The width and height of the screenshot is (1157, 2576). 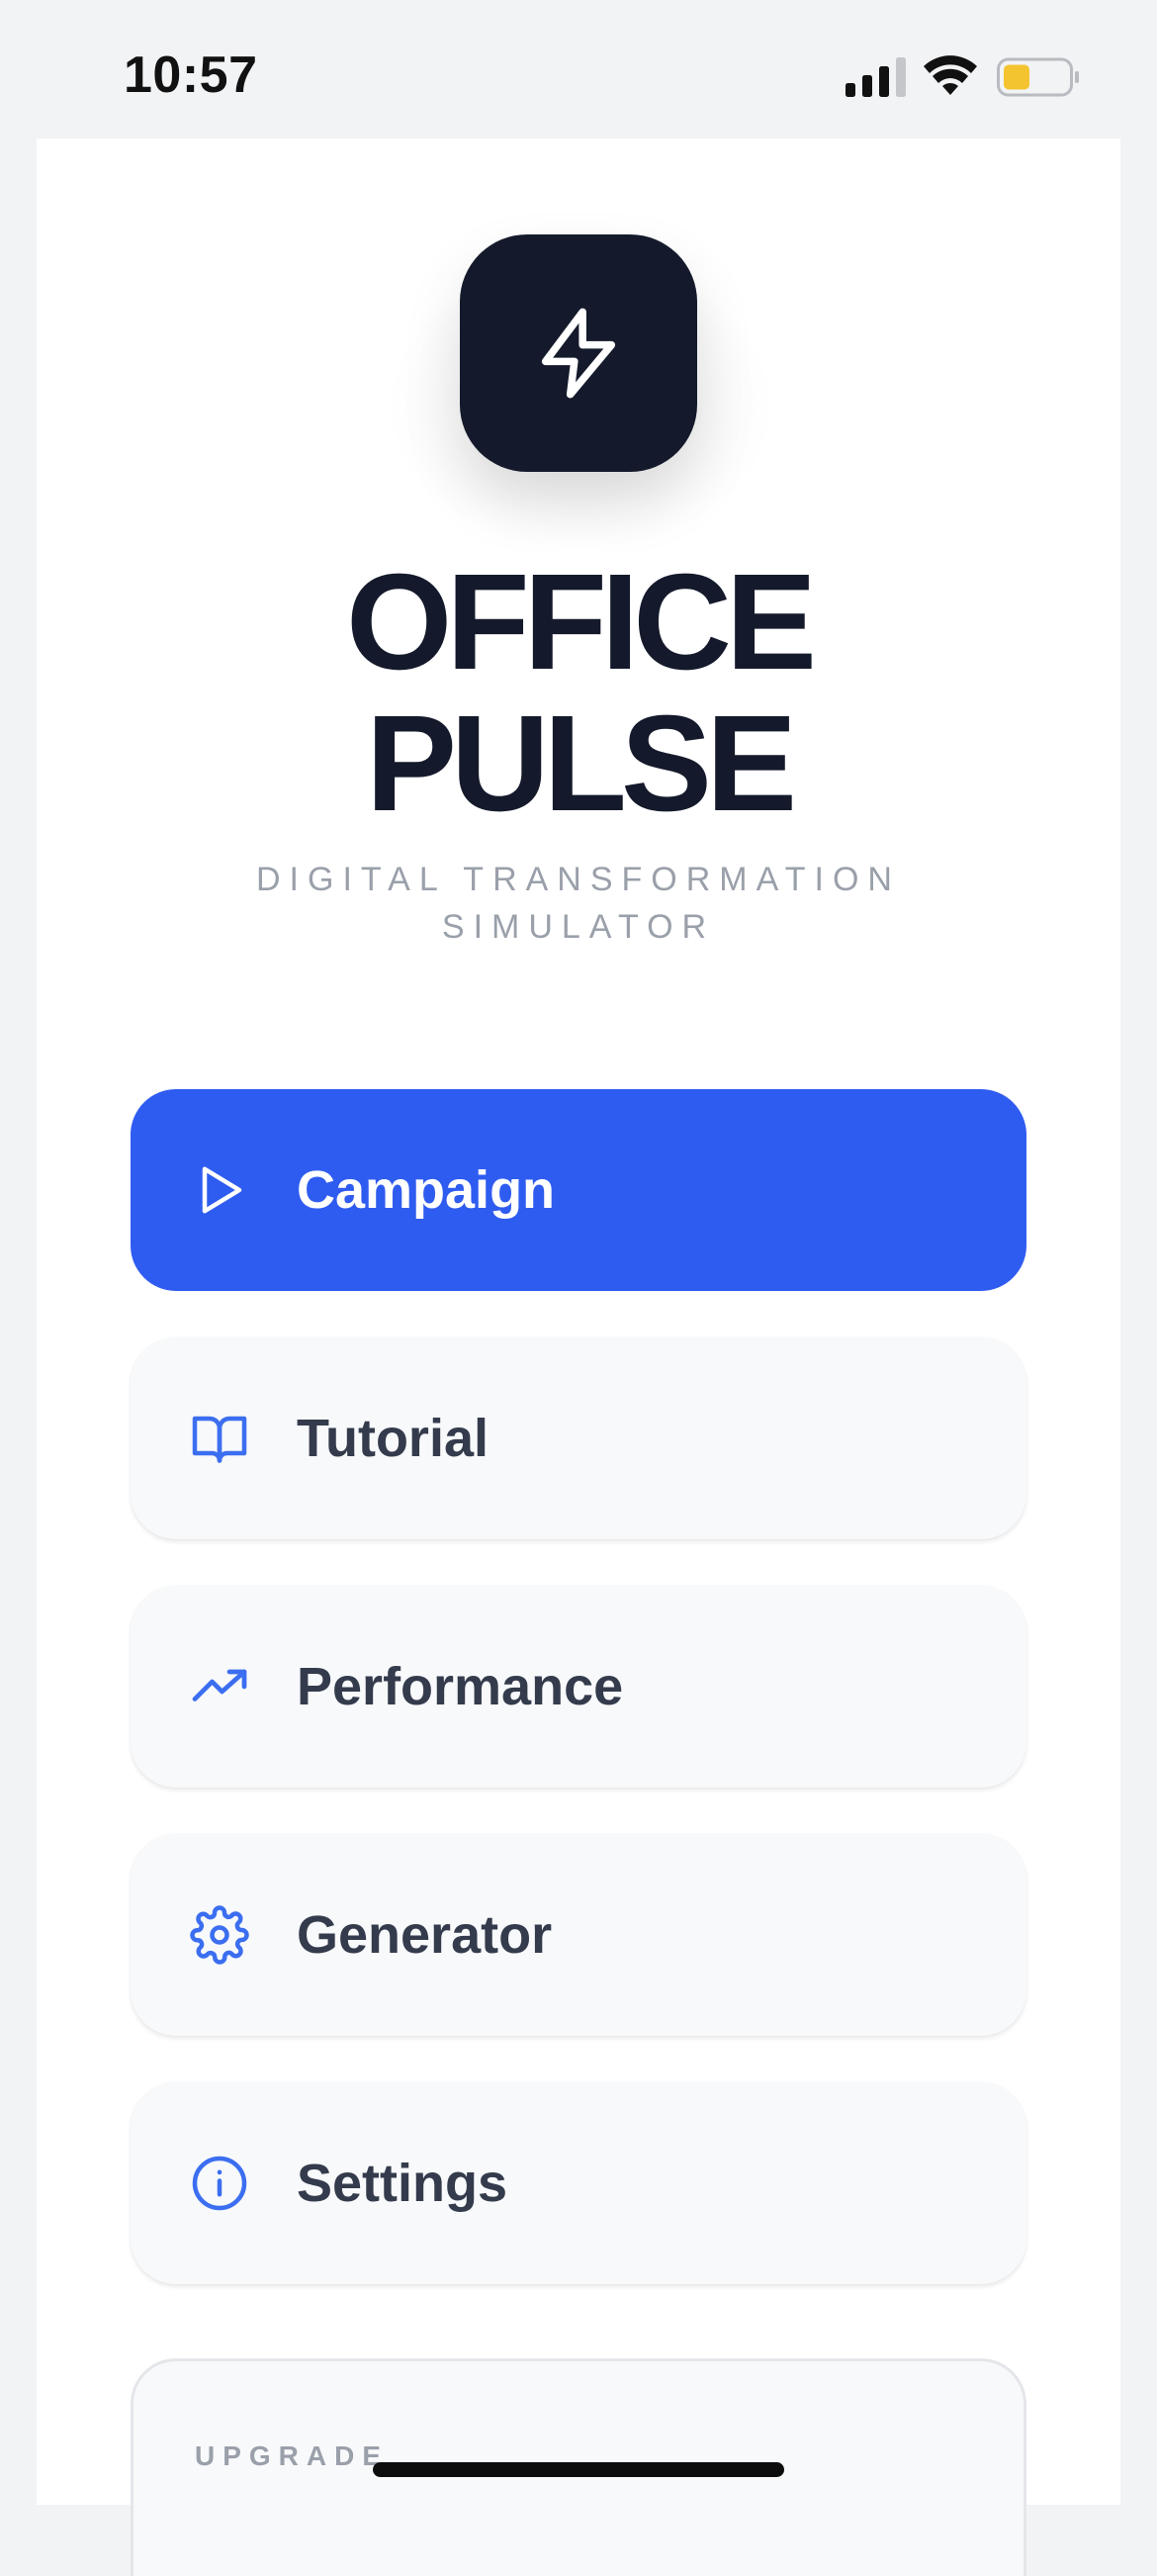 I want to click on status-time: 10:57, so click(x=191, y=75).